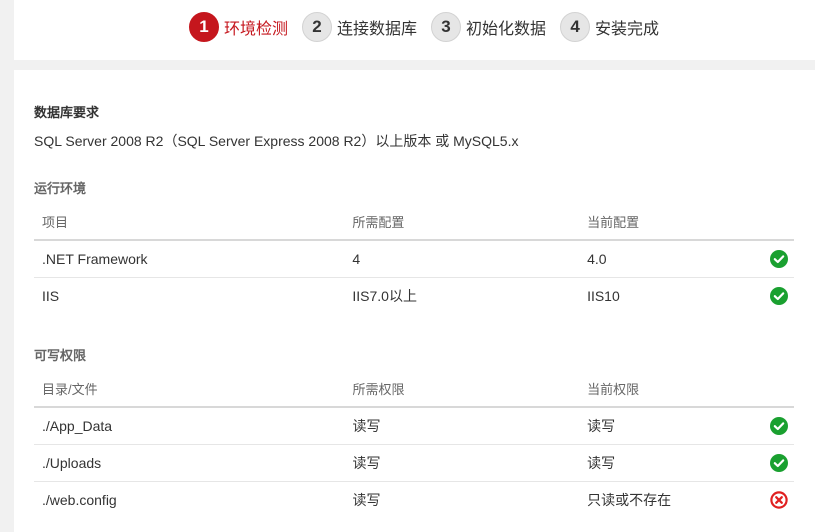 The height and width of the screenshot is (532, 815). I want to click on table-row: IIS IIS7.0以上 IIS10, so click(414, 296).